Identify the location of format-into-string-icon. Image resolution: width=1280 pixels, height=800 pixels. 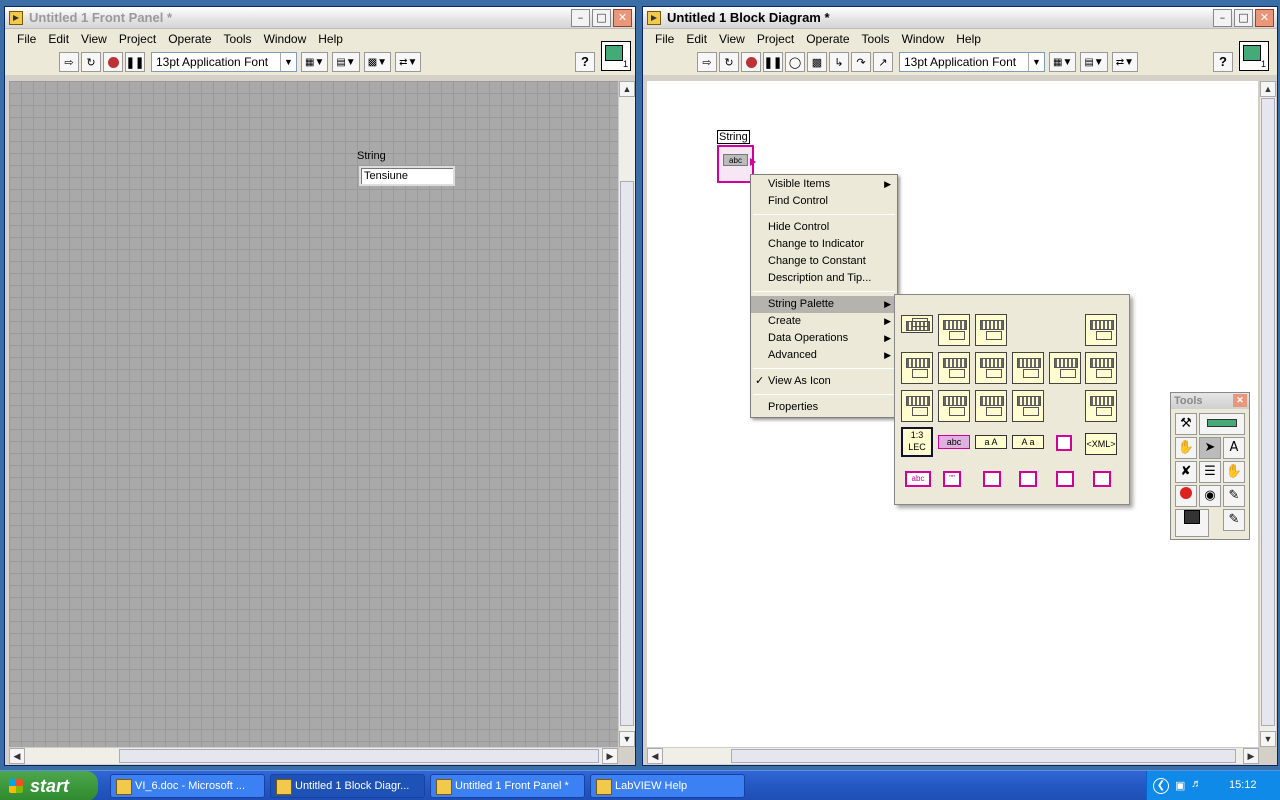
(954, 406).